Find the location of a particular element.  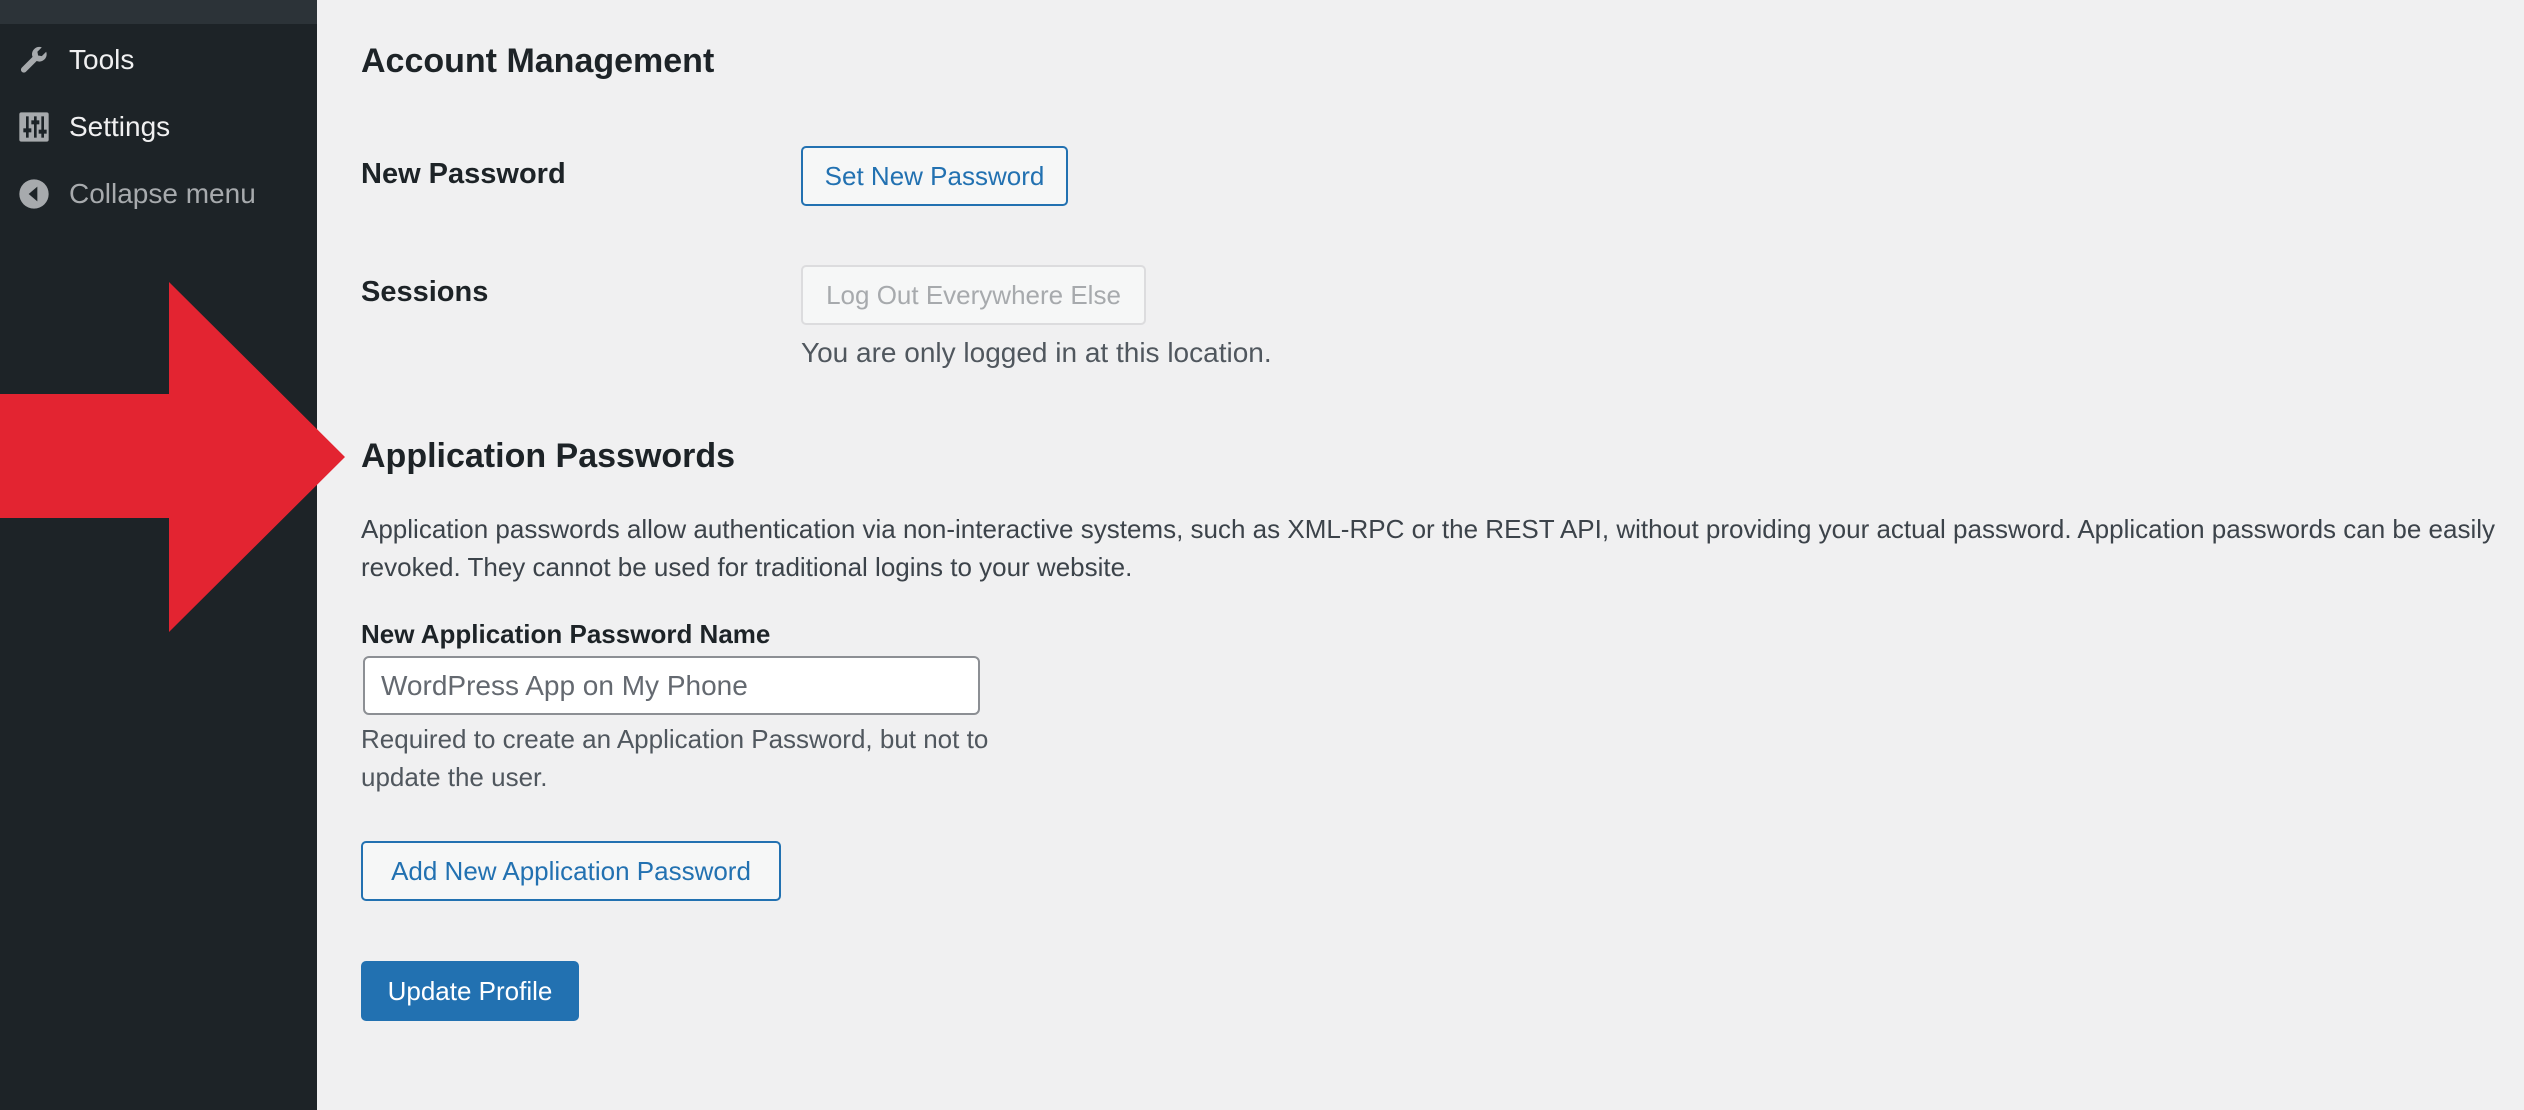

sidebar-item-label: Collapse menu is located at coordinates (162, 193).